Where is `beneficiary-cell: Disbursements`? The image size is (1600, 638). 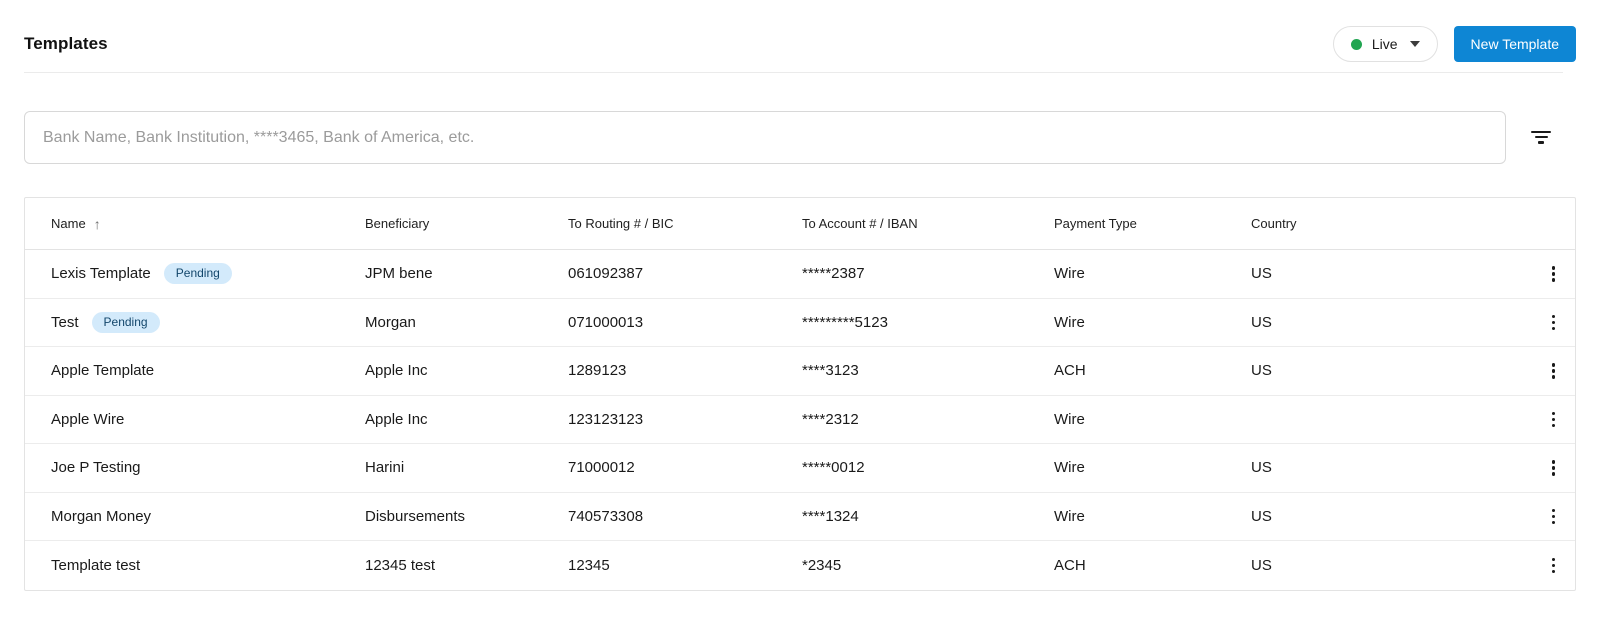
beneficiary-cell: Disbursements is located at coordinates (415, 516).